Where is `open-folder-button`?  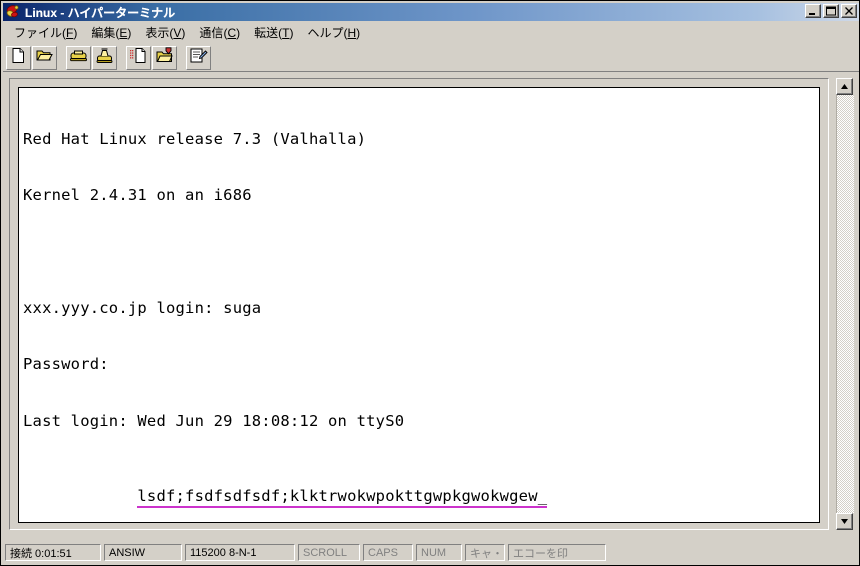
open-folder-button is located at coordinates (44, 57).